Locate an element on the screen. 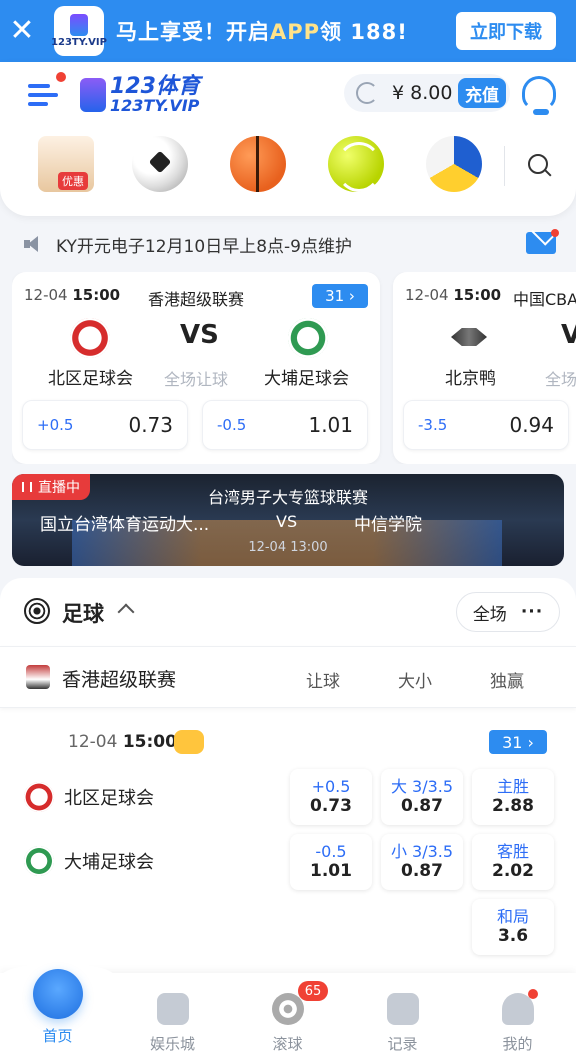 This screenshot has height=1063, width=576. home-handicap-odds-button: +0.5 0.73 is located at coordinates (331, 797).